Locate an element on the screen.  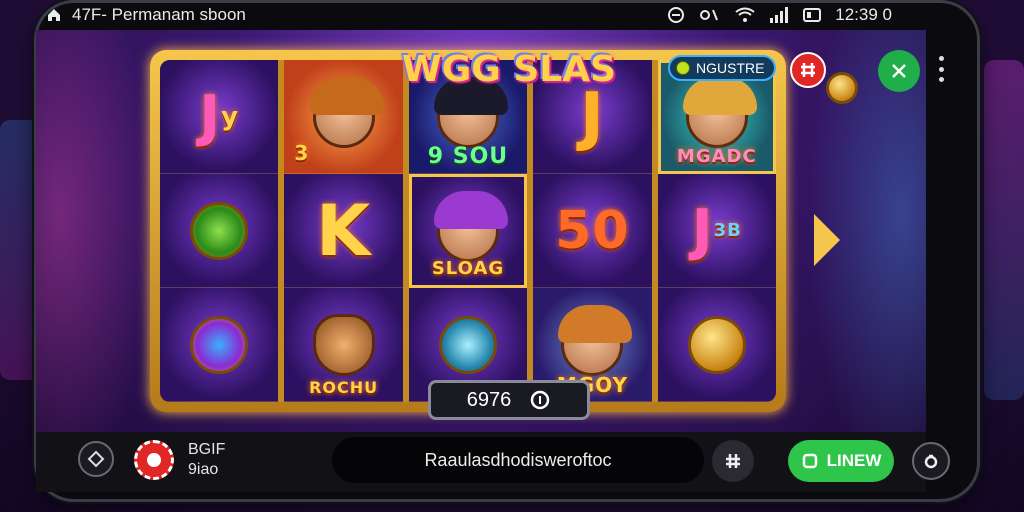
message-text: Raaulasdhodisweroftoc is located at coordinates (518, 459).